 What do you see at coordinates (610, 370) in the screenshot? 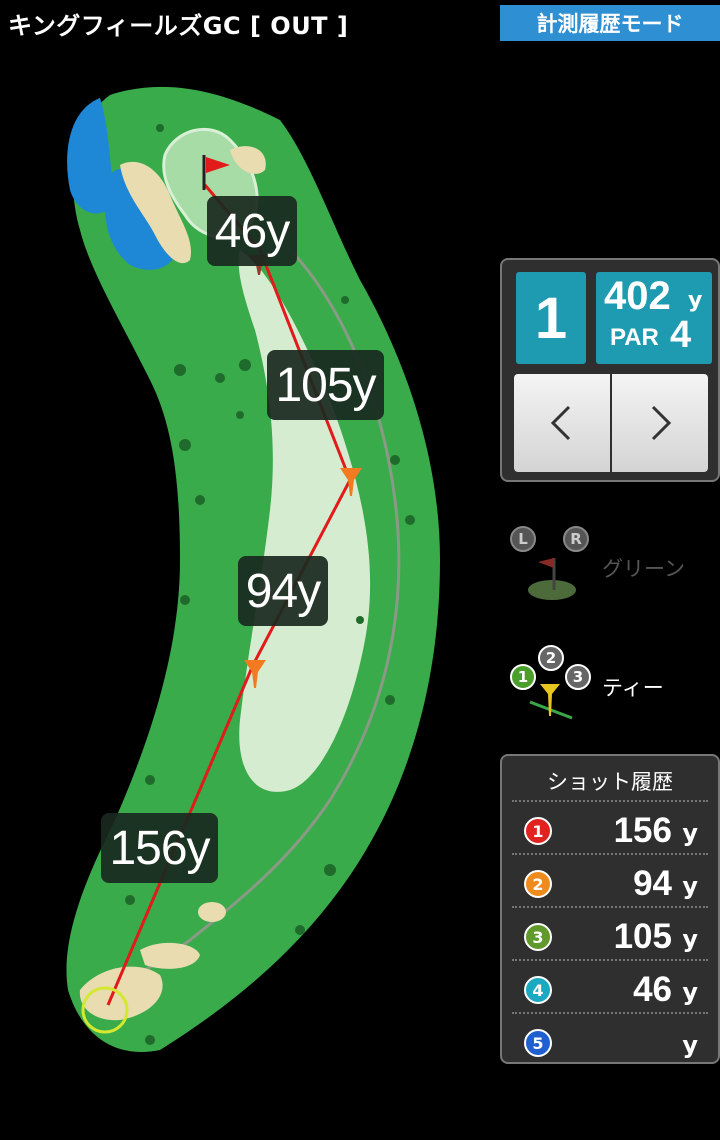
I see `hole-info-panel: 1 402 y PAR 4` at bounding box center [610, 370].